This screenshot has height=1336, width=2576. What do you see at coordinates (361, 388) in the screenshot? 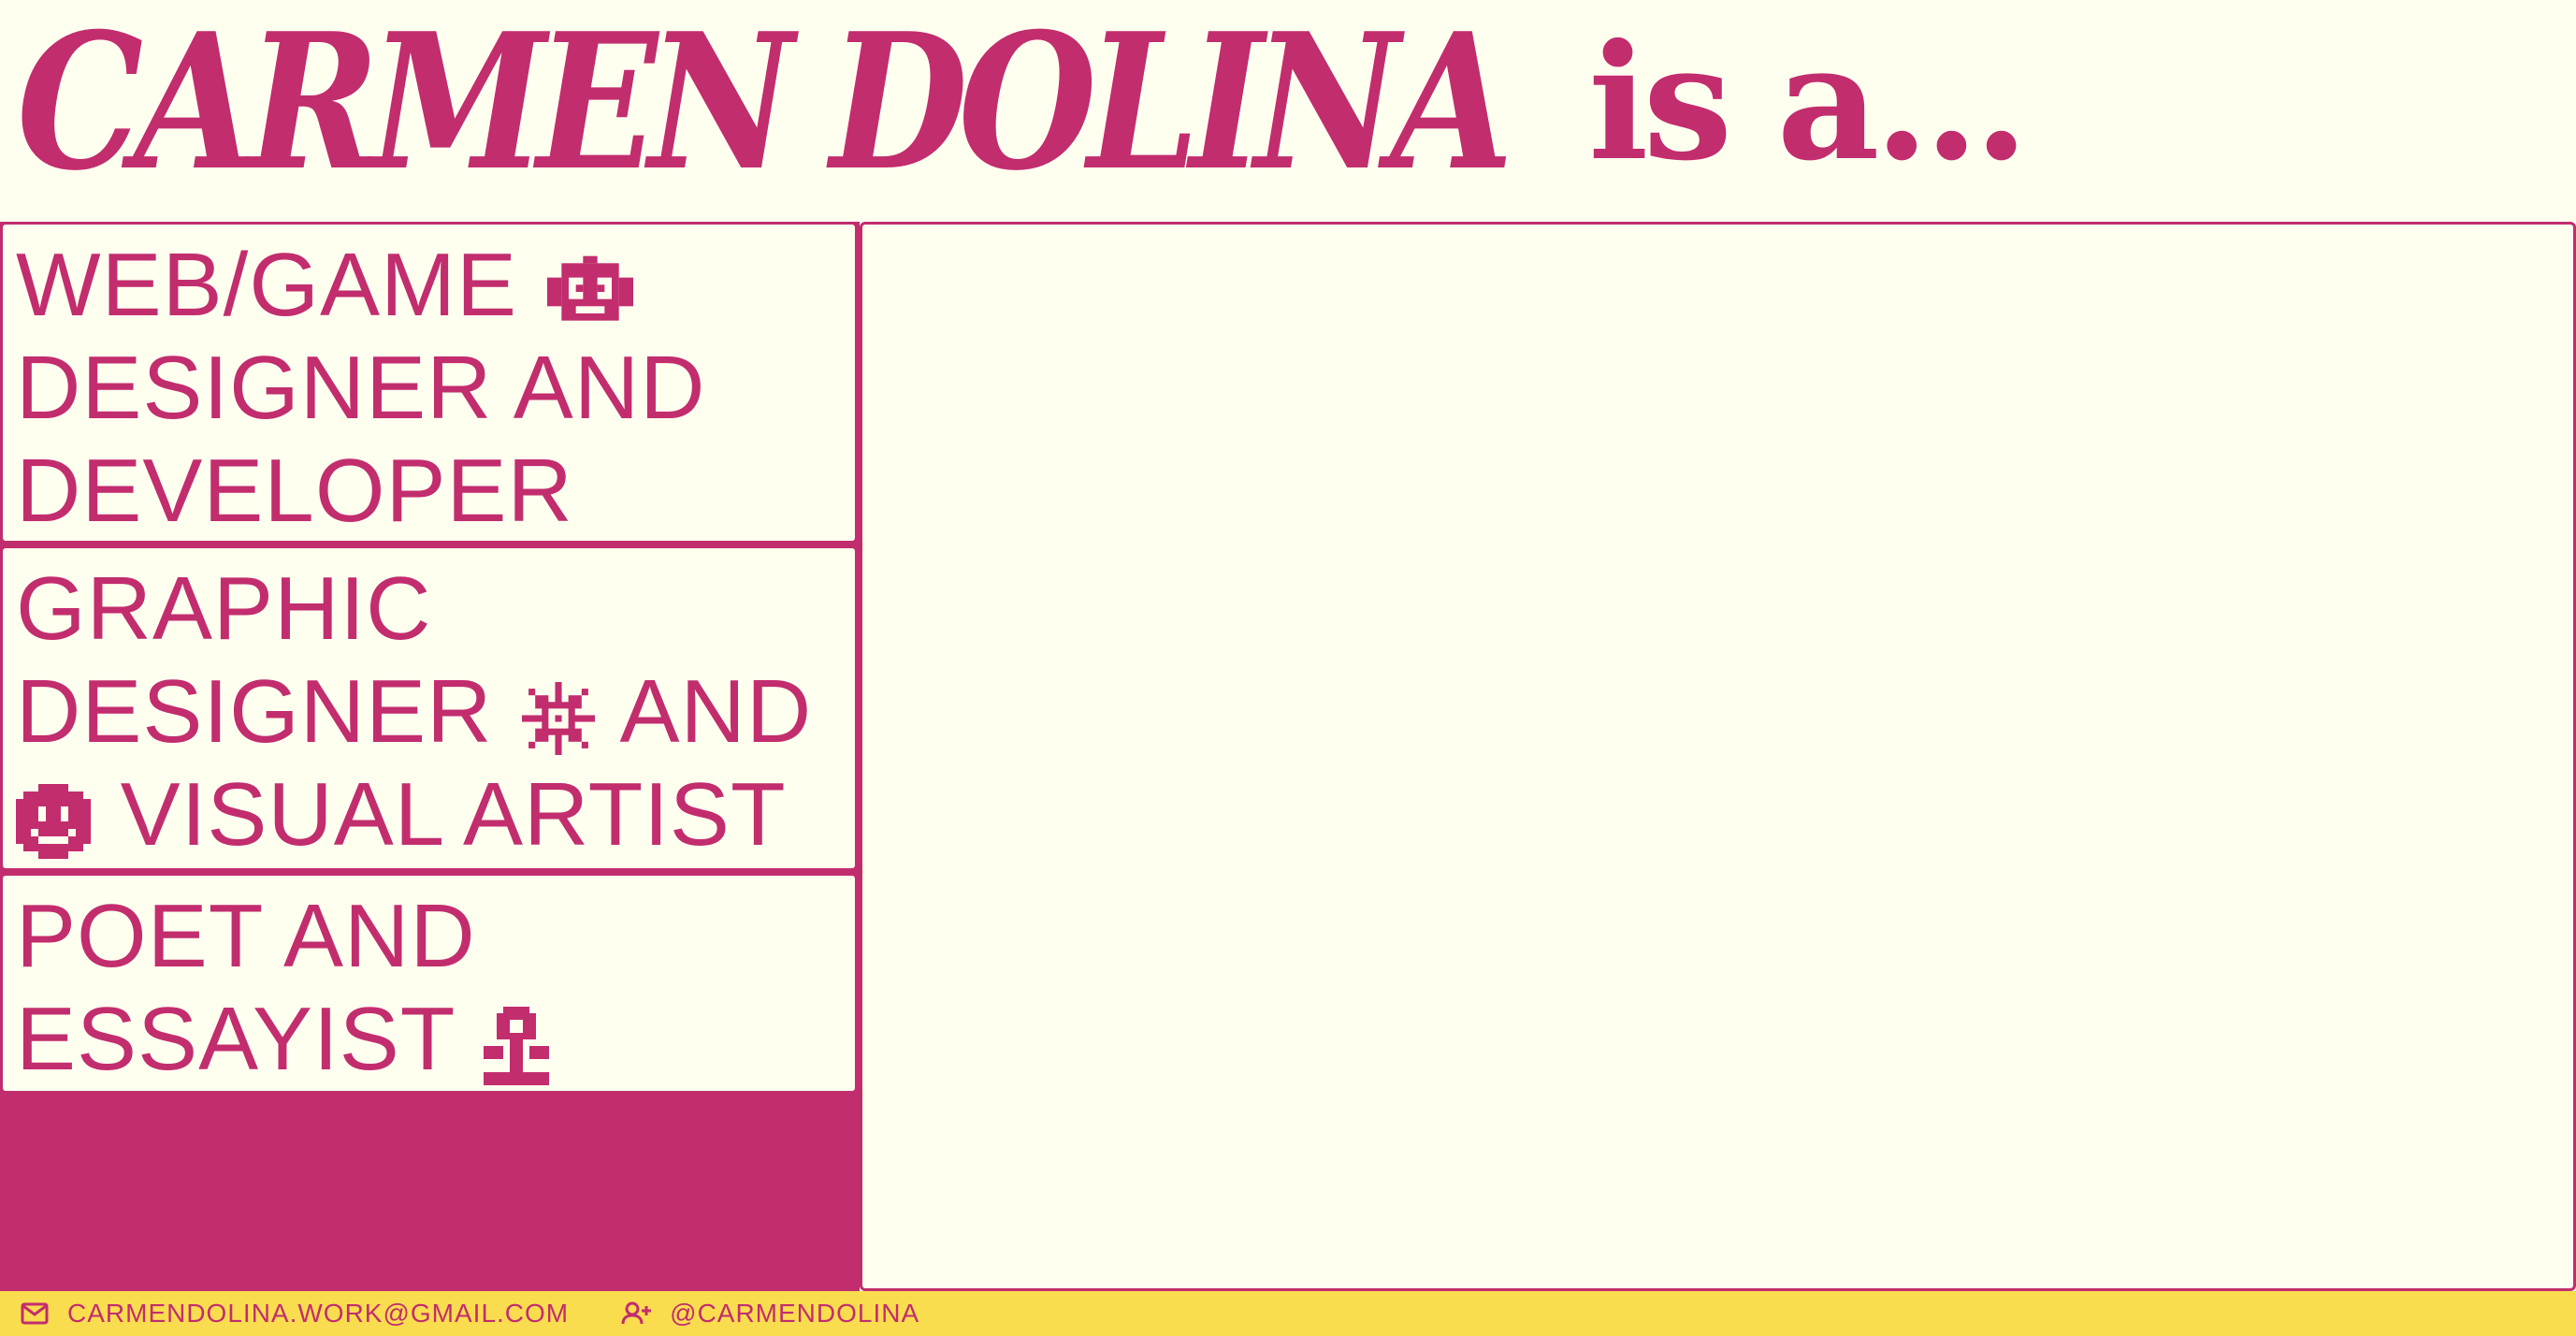
I see `role-text: DESIGNER AND` at bounding box center [361, 388].